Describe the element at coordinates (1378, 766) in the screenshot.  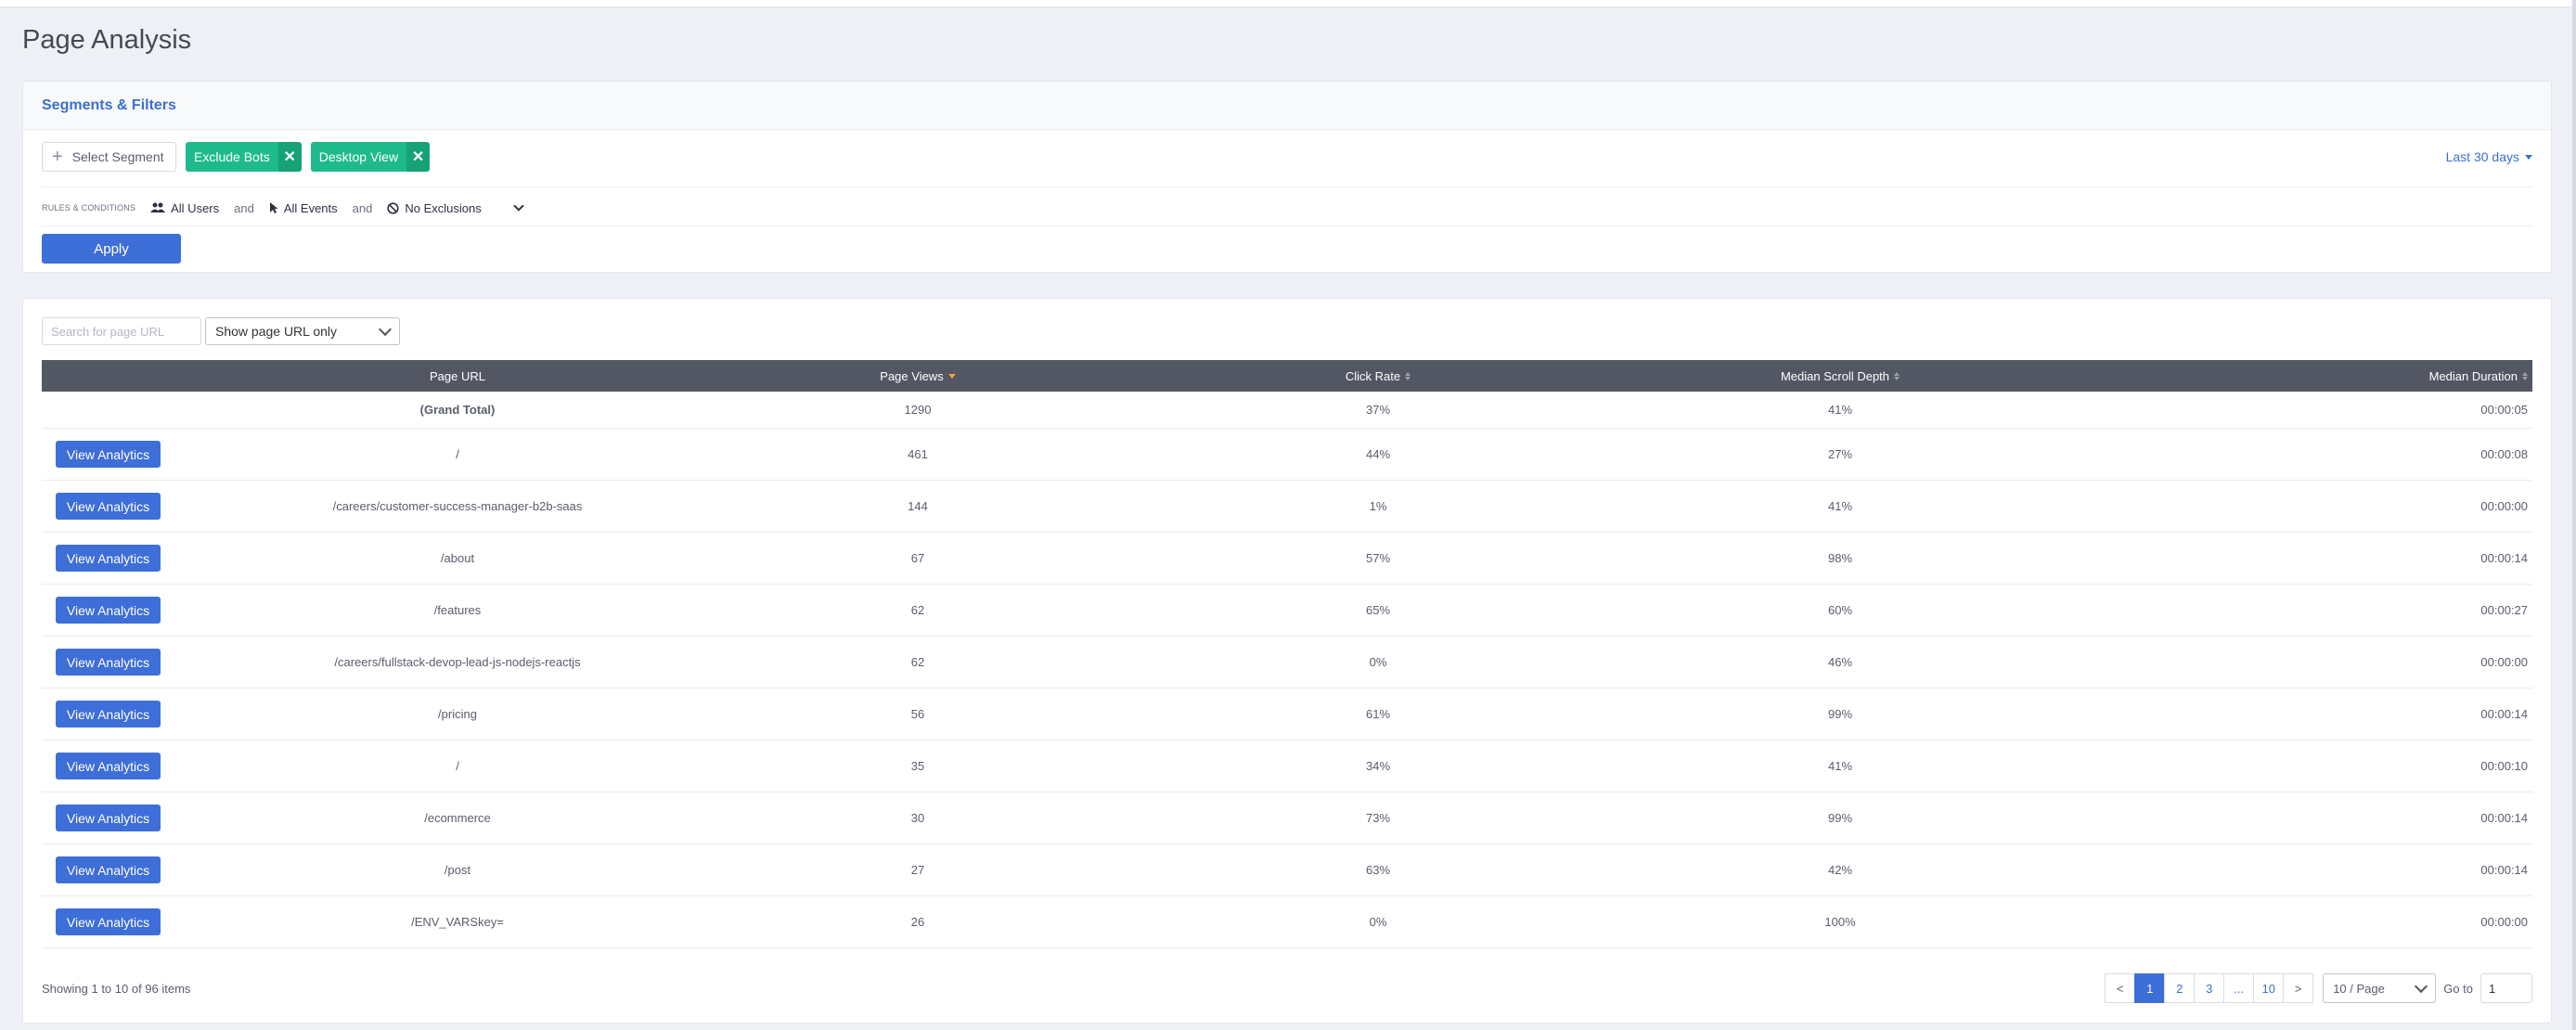
I see `click-rate-cell: 34%` at that location.